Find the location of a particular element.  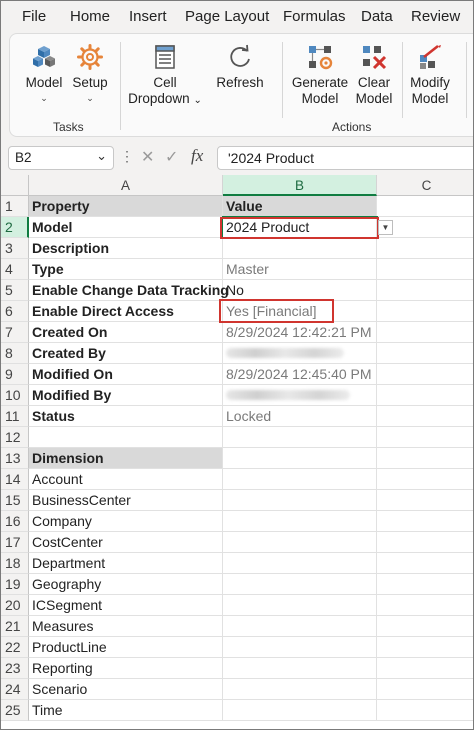

menu-formulas: Formulas is located at coordinates (314, 16).